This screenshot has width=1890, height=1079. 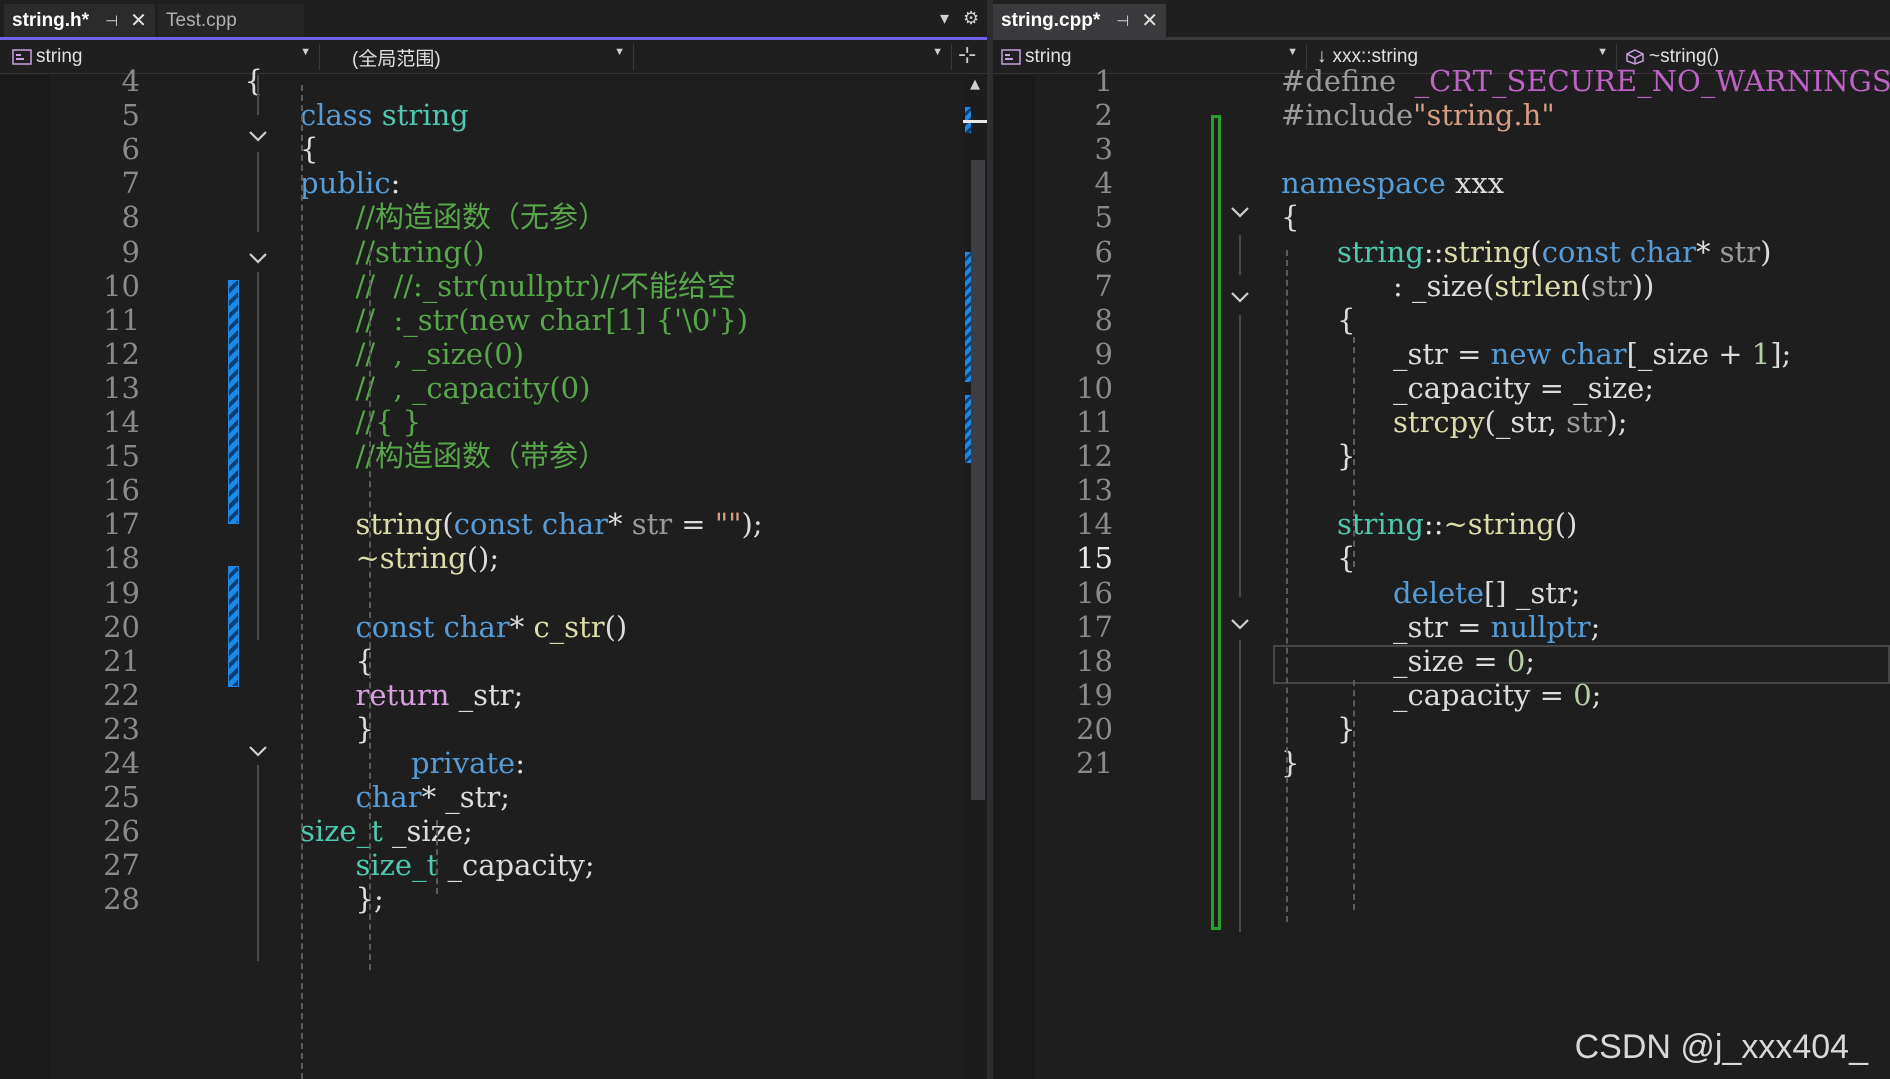 I want to click on tab-label: string.h*, so click(x=51, y=20).